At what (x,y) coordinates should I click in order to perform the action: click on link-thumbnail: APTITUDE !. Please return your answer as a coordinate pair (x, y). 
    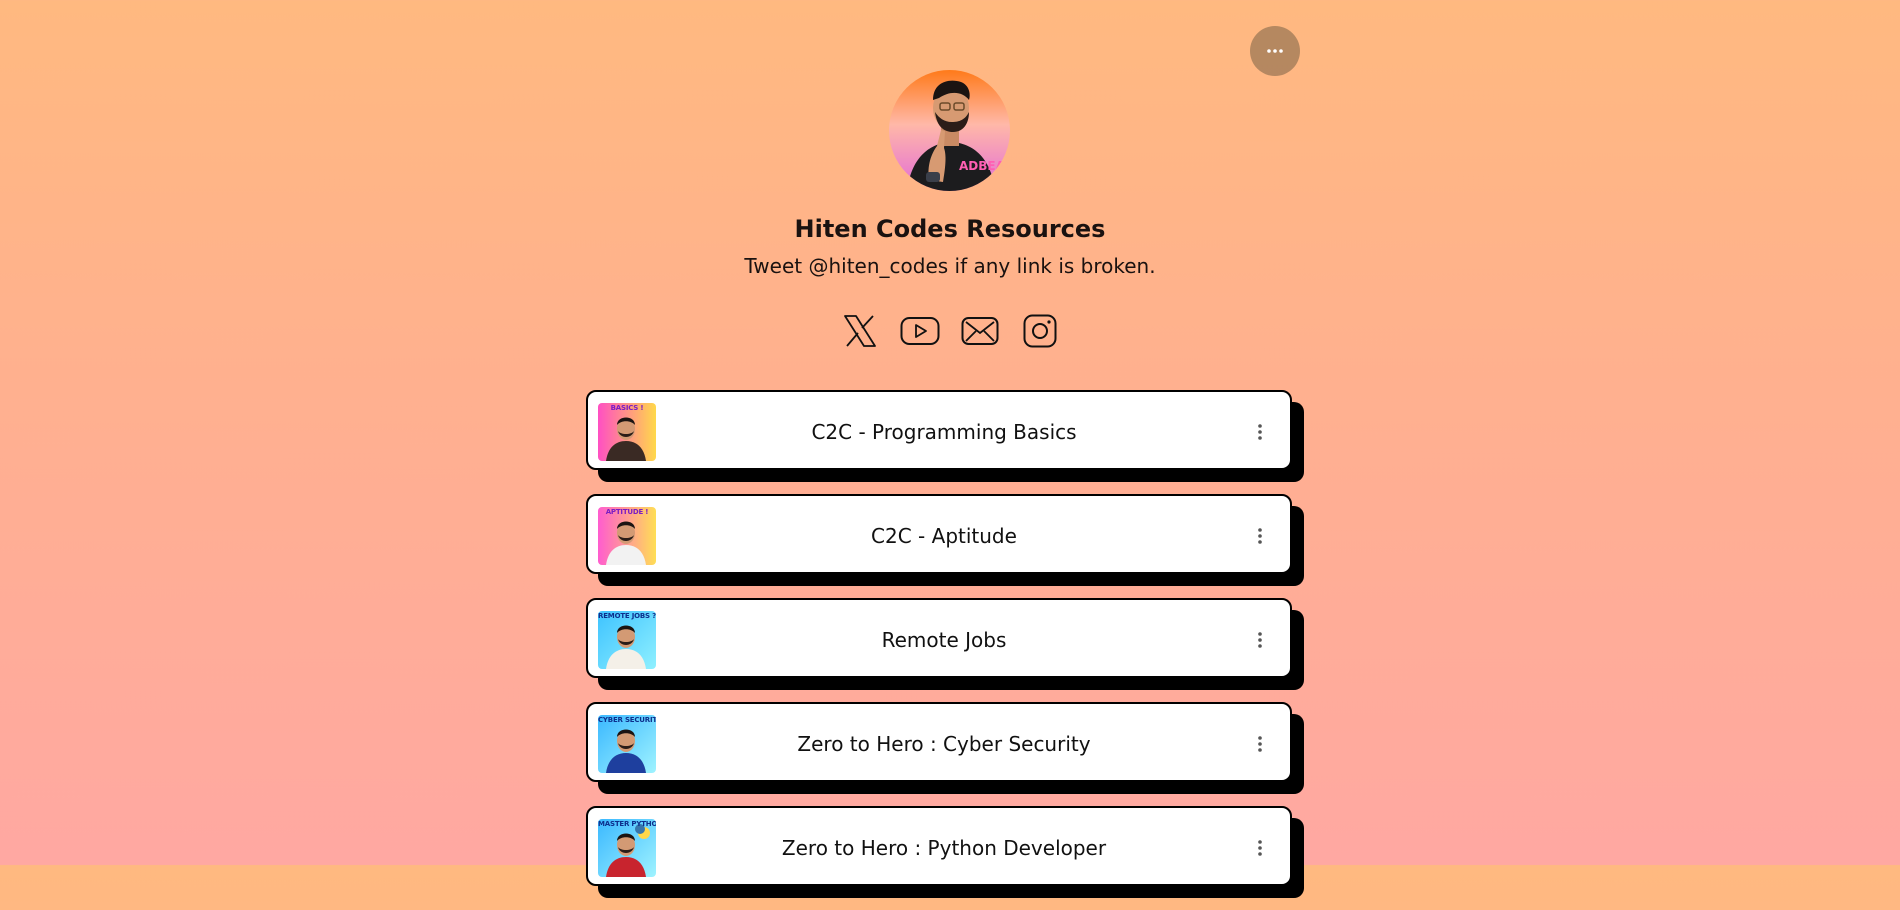
    Looking at the image, I should click on (627, 536).